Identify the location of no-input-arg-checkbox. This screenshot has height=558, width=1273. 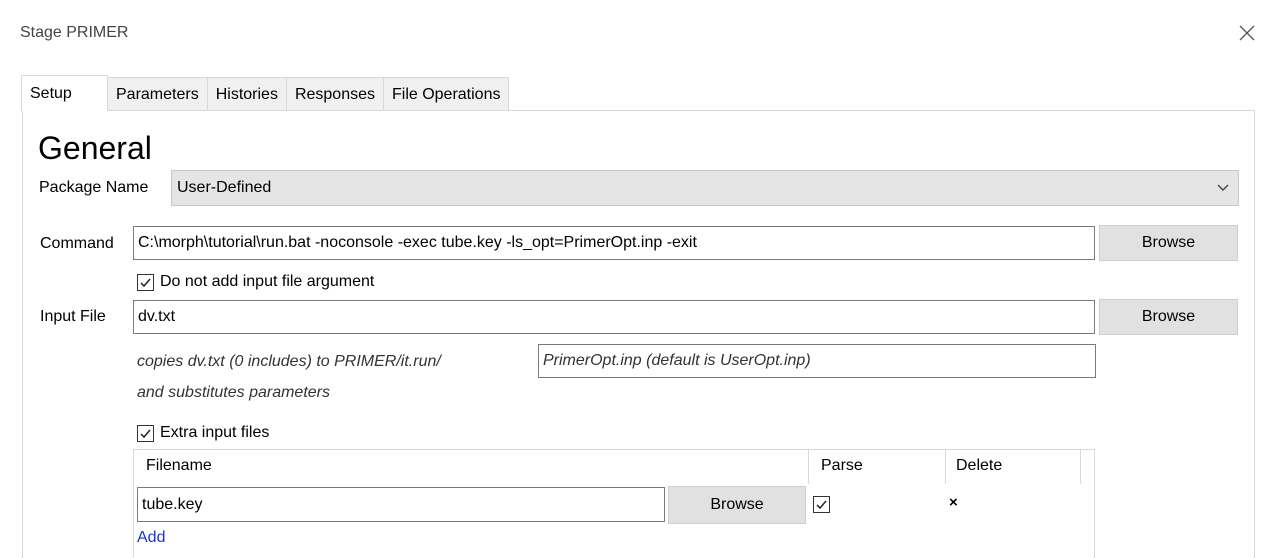
(145, 282).